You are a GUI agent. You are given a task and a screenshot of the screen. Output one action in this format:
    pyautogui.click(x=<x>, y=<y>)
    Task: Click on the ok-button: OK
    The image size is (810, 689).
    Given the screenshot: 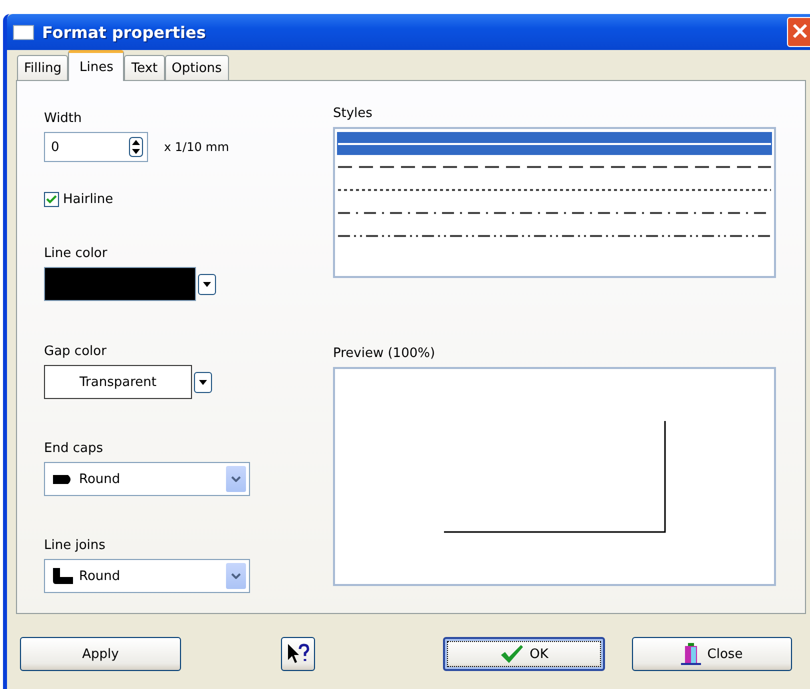 What is the action you would take?
    pyautogui.click(x=524, y=654)
    